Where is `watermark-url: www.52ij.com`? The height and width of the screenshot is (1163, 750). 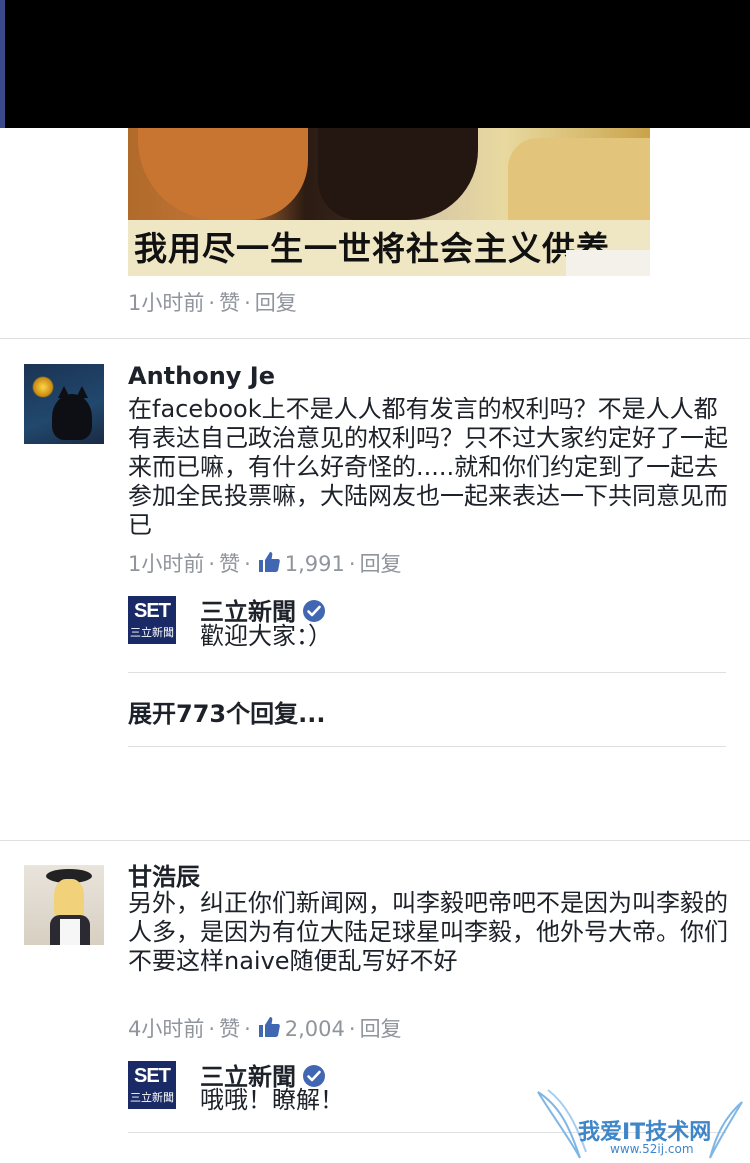
watermark-url: www.52ij.com is located at coordinates (652, 1149).